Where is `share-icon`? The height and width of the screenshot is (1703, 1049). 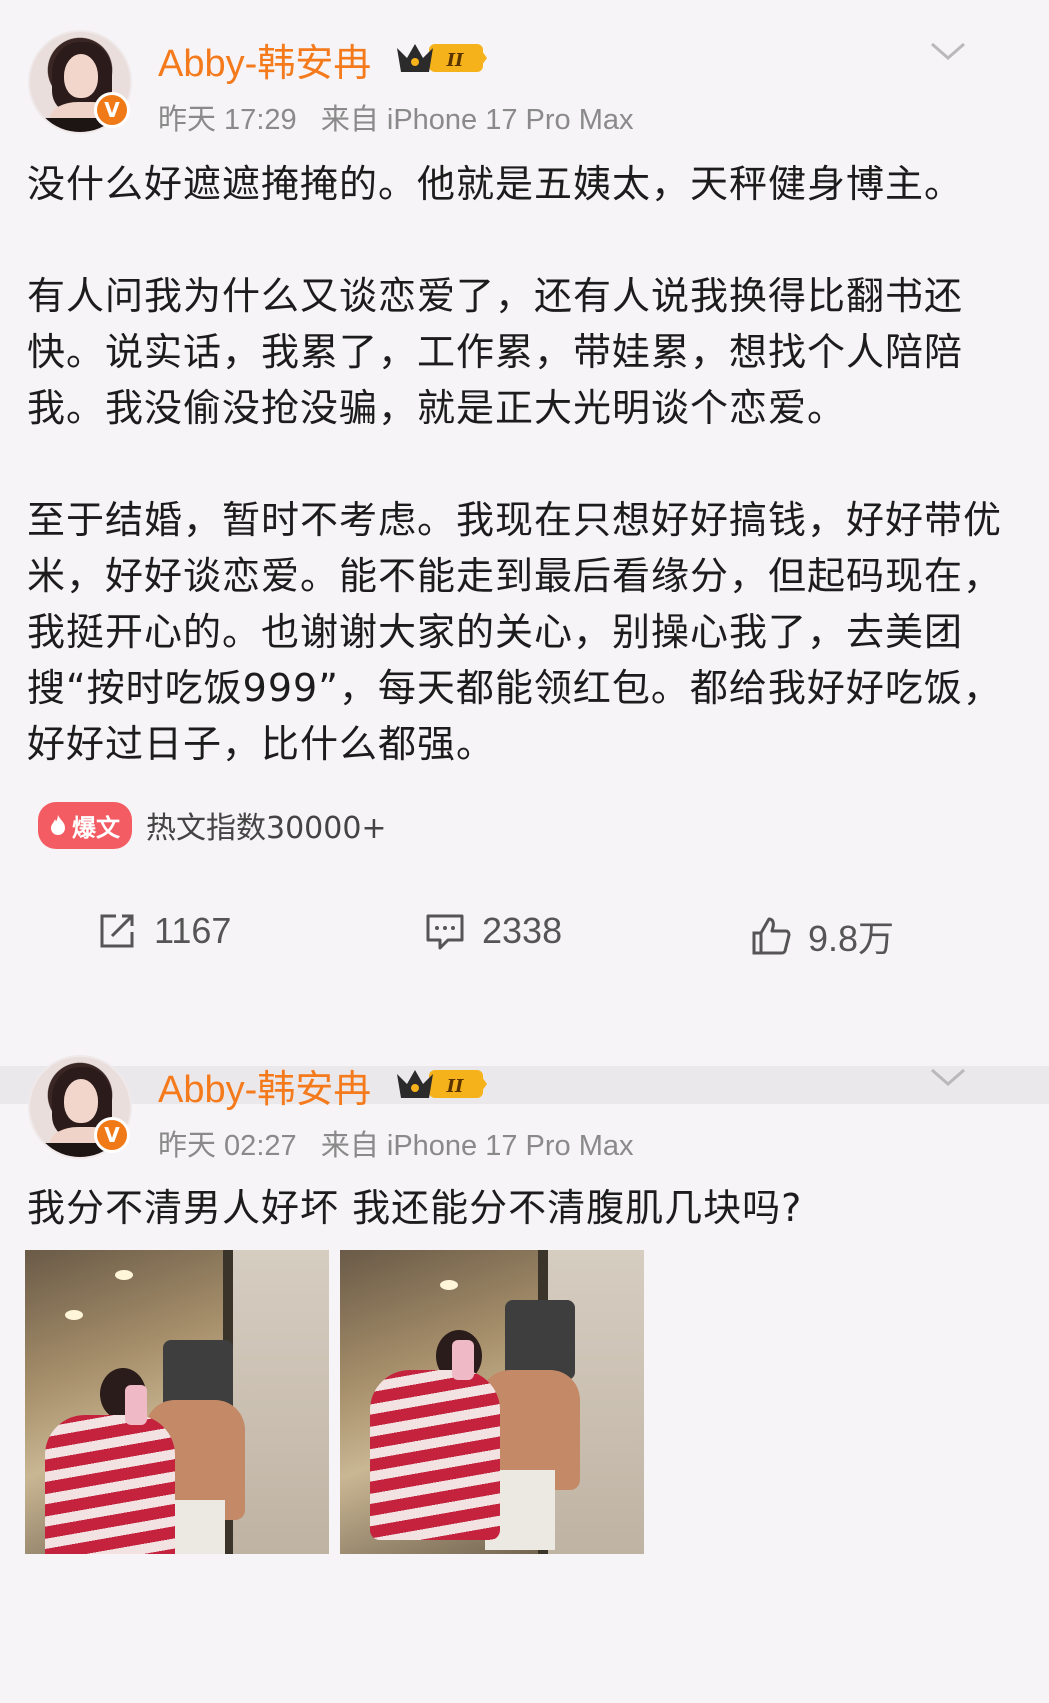
share-icon is located at coordinates (117, 931).